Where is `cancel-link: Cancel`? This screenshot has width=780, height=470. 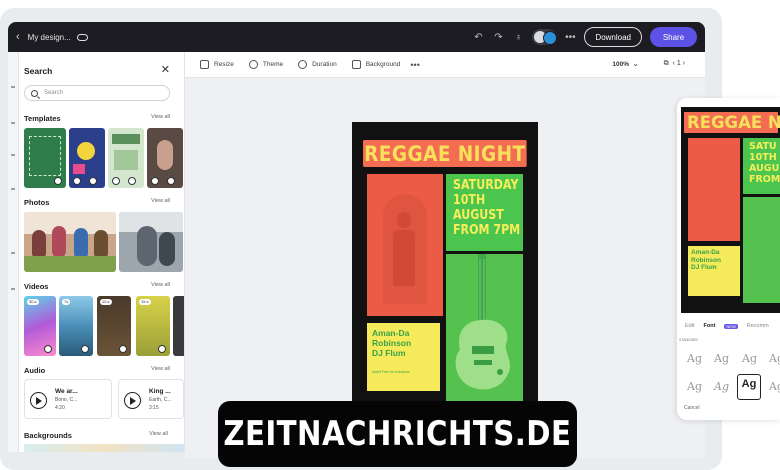
cancel-link: Cancel is located at coordinates (692, 408).